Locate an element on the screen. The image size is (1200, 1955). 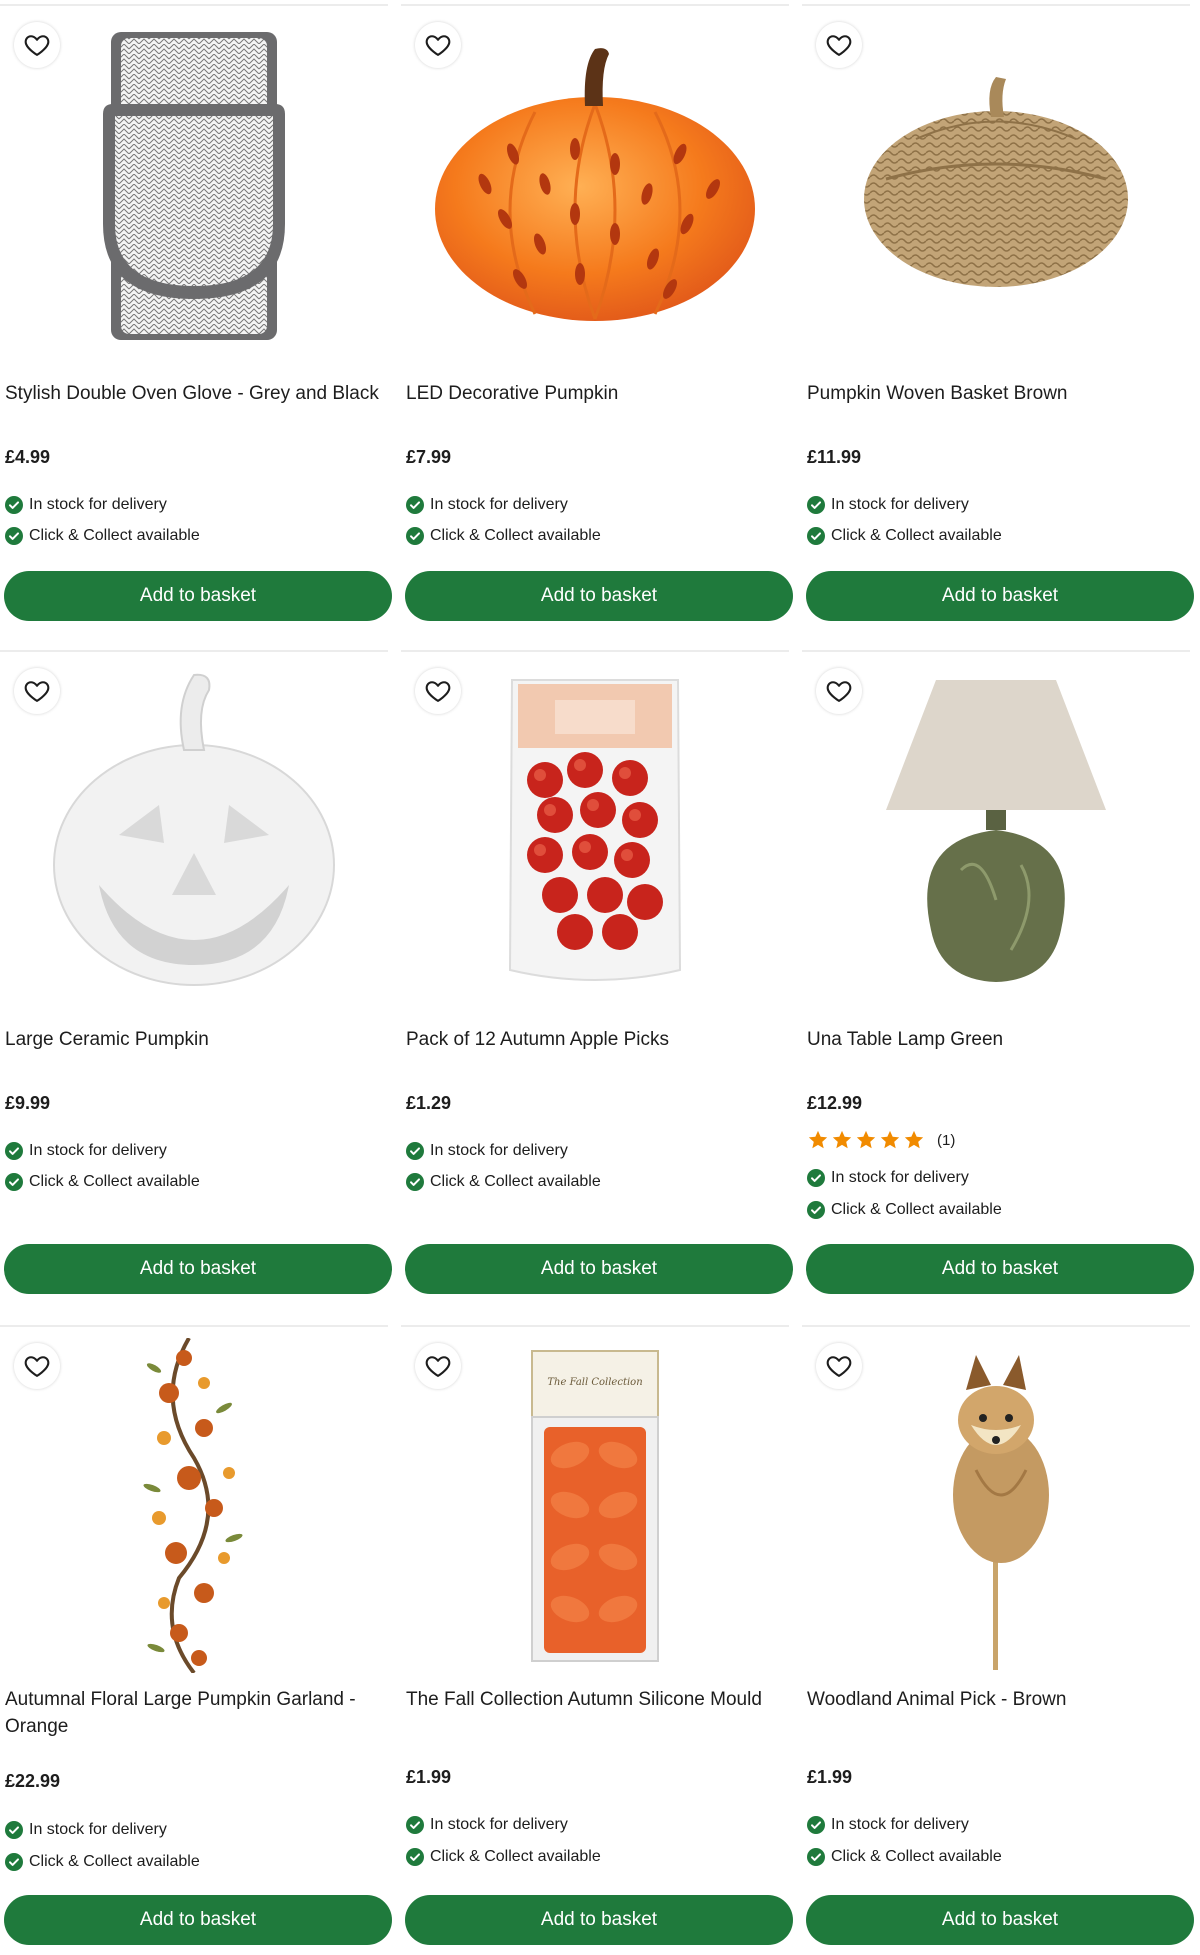
product-title: Large Ceramic Pumpkin is located at coordinates (196, 1039).